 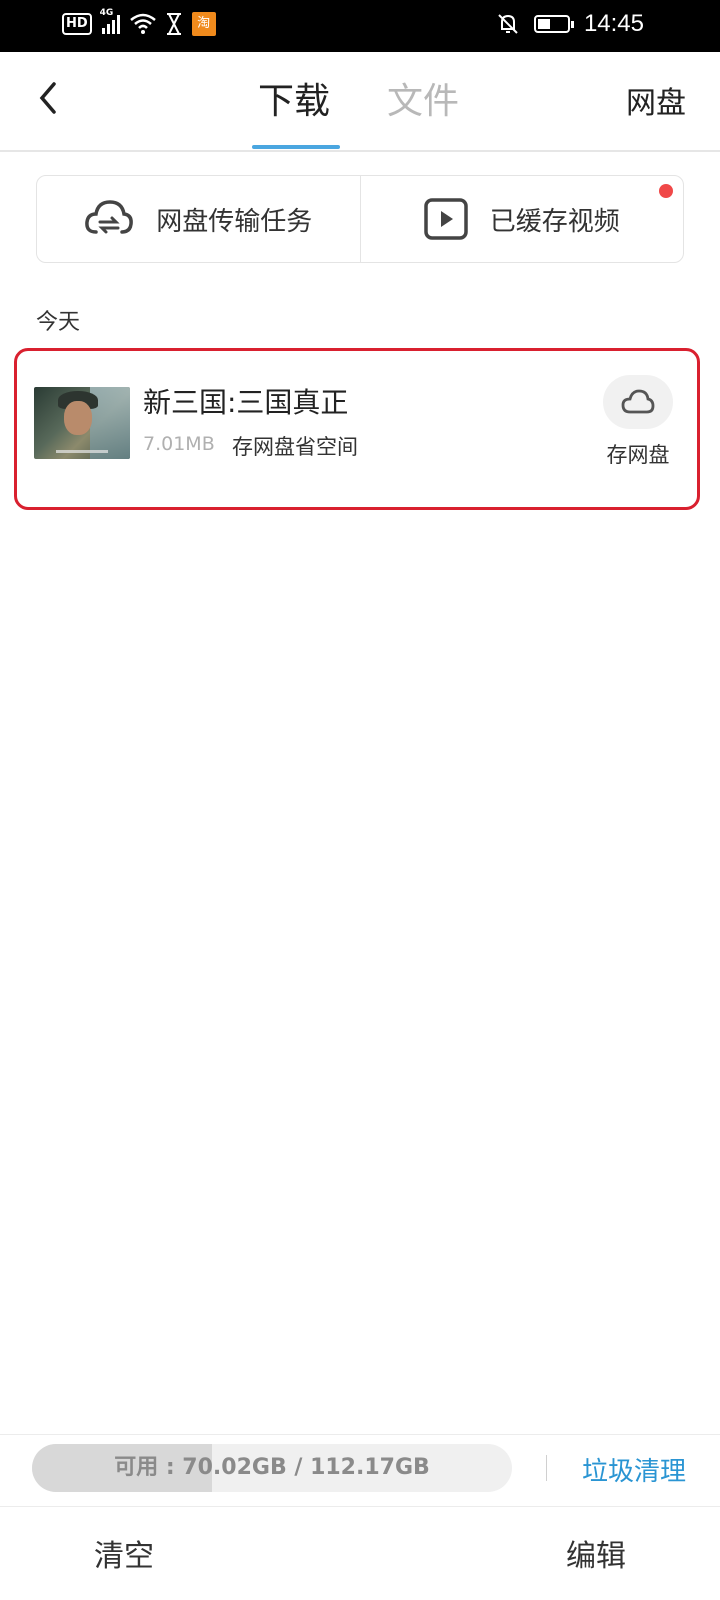 I want to click on status-bar: HD 4G 淘 14:45, so click(x=360, y=26).